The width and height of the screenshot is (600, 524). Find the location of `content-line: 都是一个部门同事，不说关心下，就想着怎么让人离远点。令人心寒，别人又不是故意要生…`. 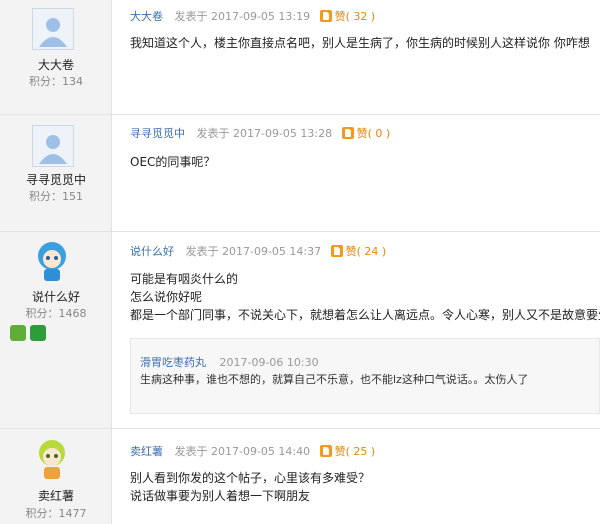

content-line: 都是一个部门同事，不说关心下，就想着怎么让人离远点。令人心寒，别人又不是故意要生… is located at coordinates (365, 315).